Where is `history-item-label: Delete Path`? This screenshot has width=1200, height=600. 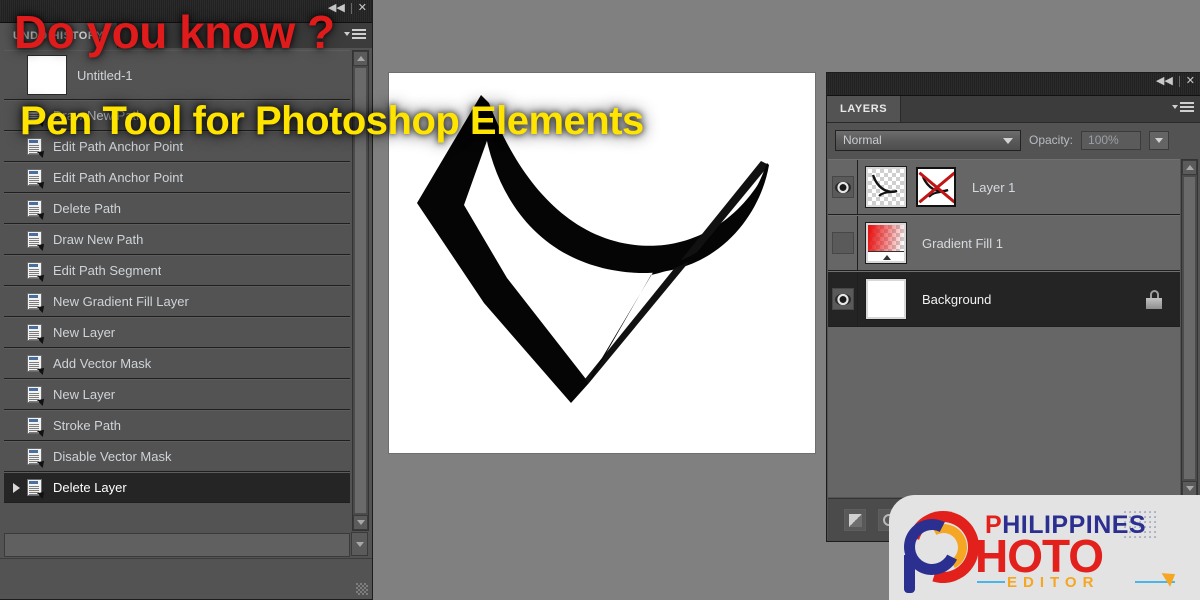 history-item-label: Delete Path is located at coordinates (87, 208).